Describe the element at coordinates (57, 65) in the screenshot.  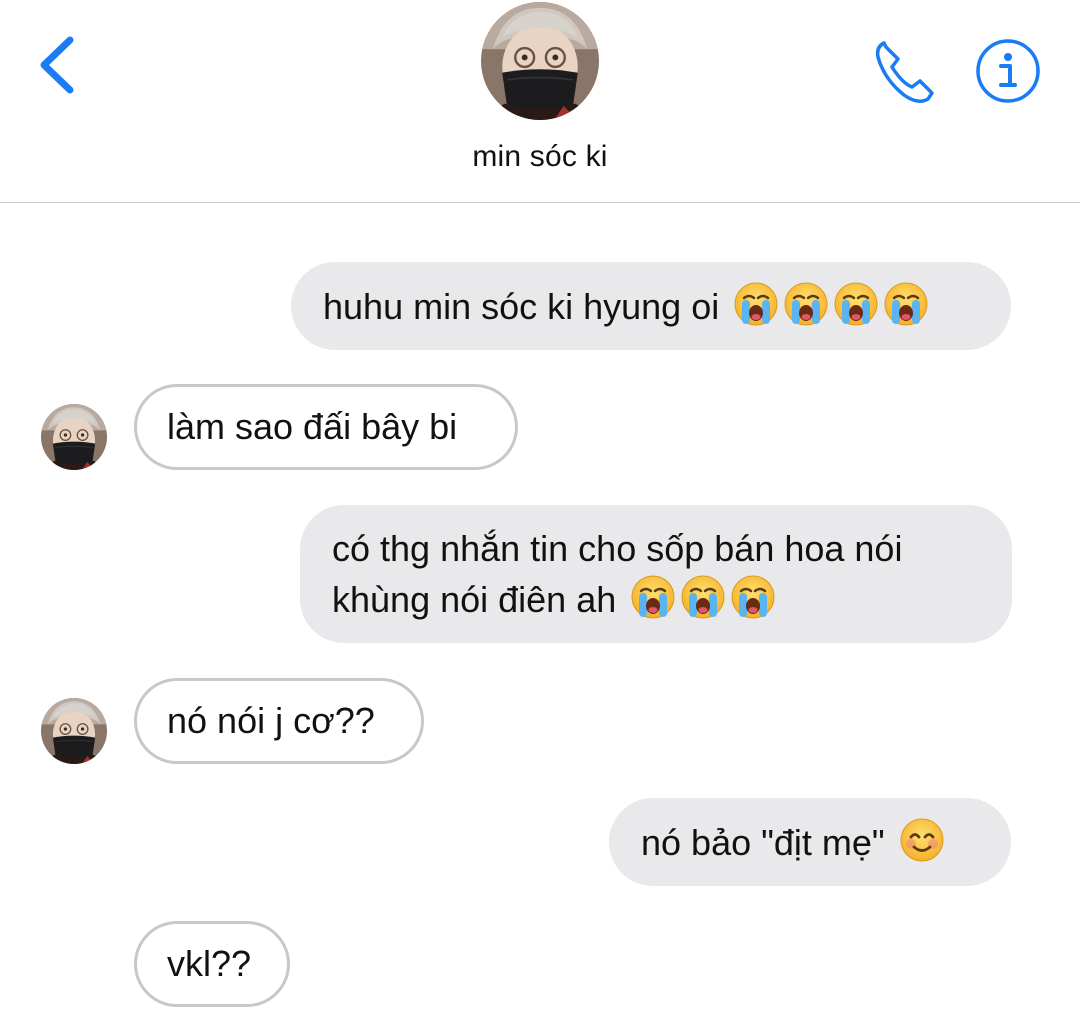
I see `chevron-left-icon` at that location.